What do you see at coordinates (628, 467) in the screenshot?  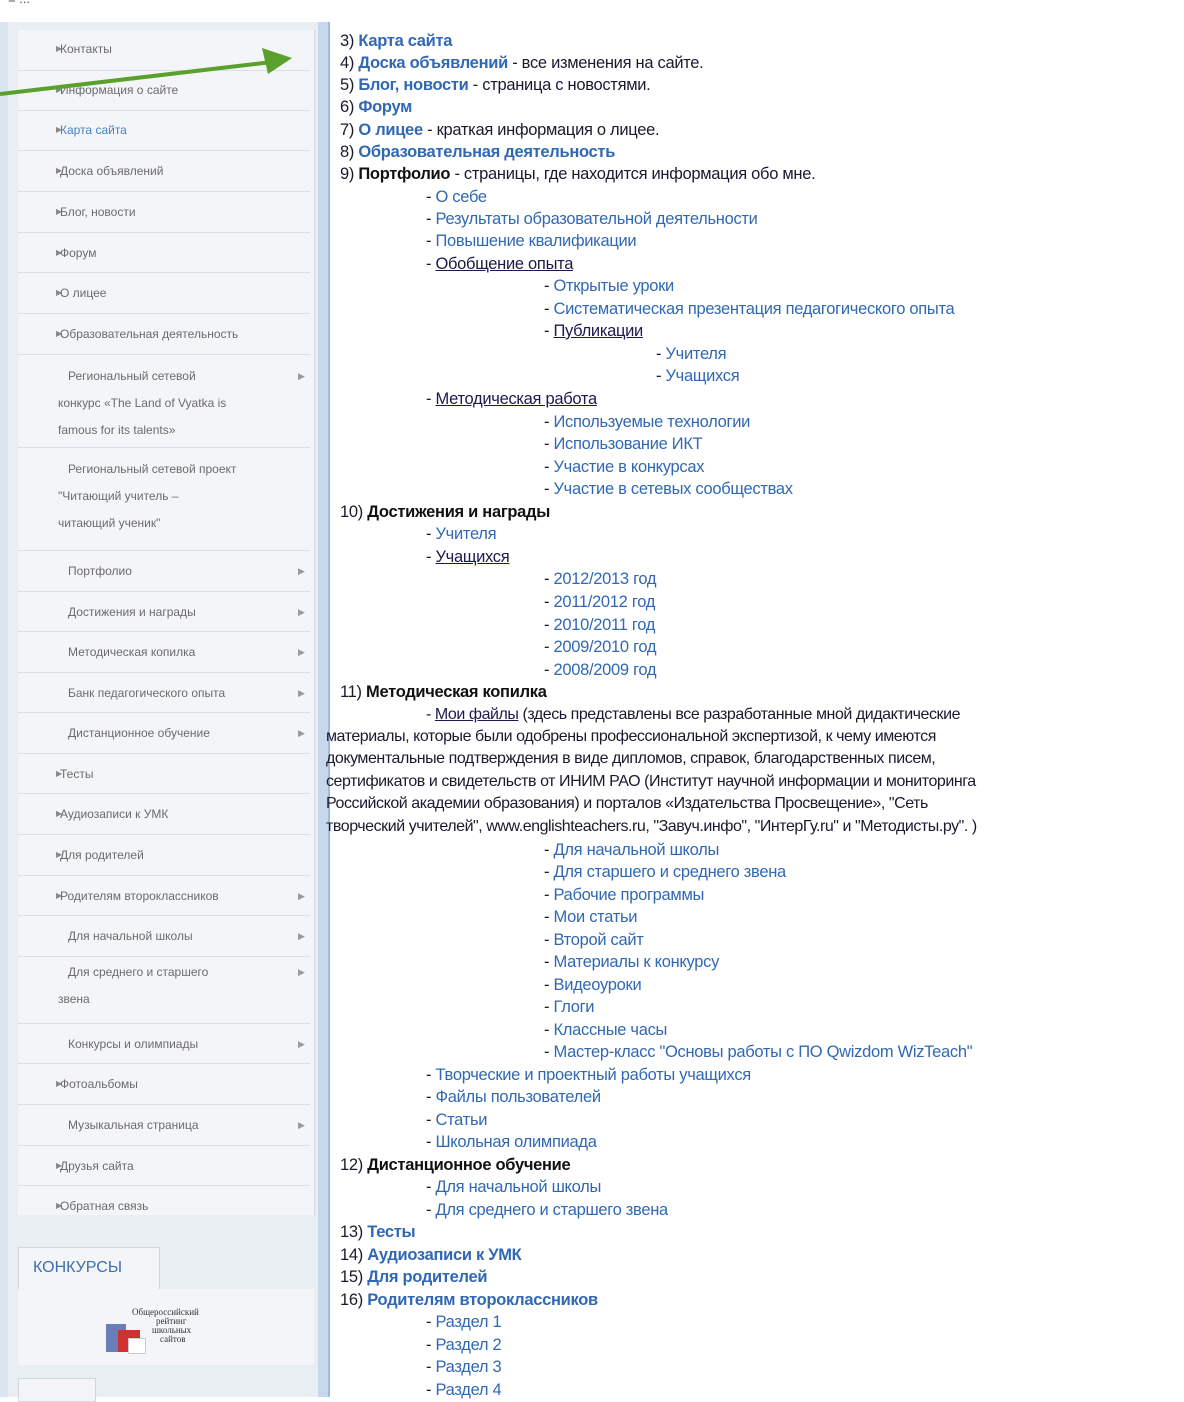 I see `link-contests: Участие в конкурсах` at bounding box center [628, 467].